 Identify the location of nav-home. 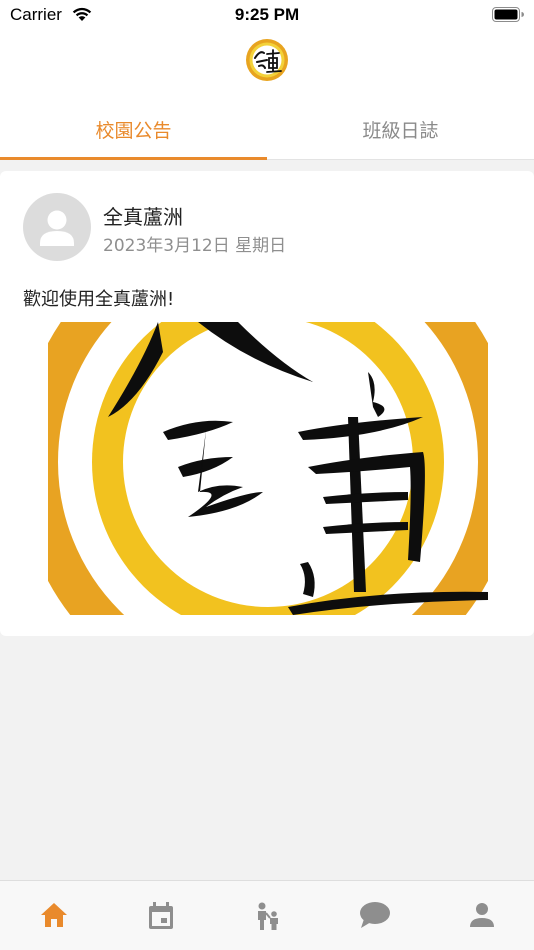
(53, 915).